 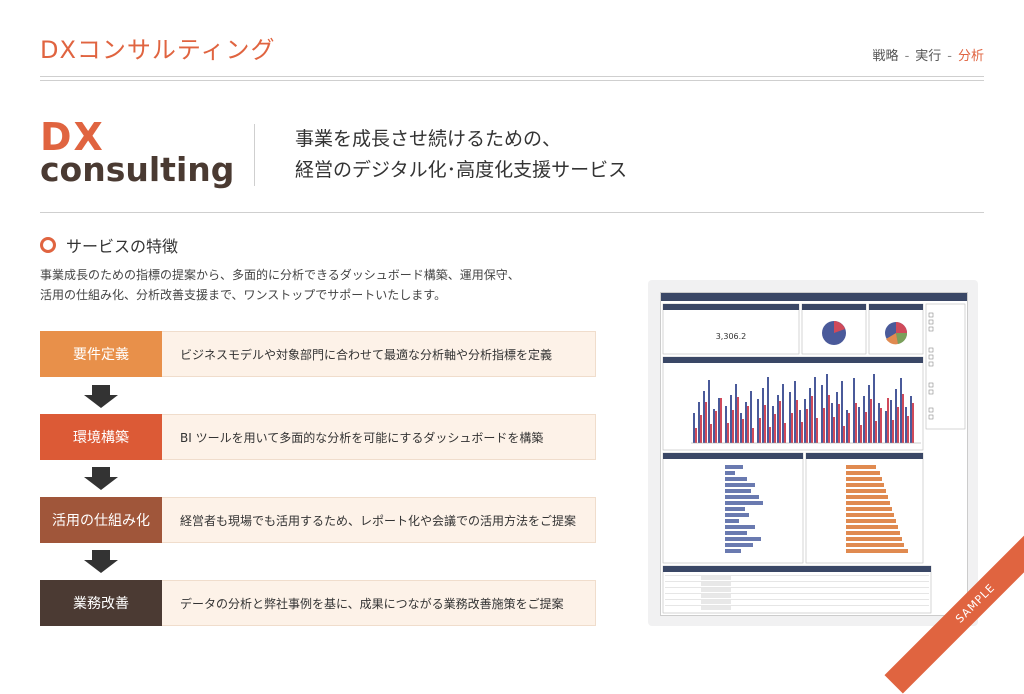 I want to click on features-title: サービスの特徴, so click(x=122, y=246).